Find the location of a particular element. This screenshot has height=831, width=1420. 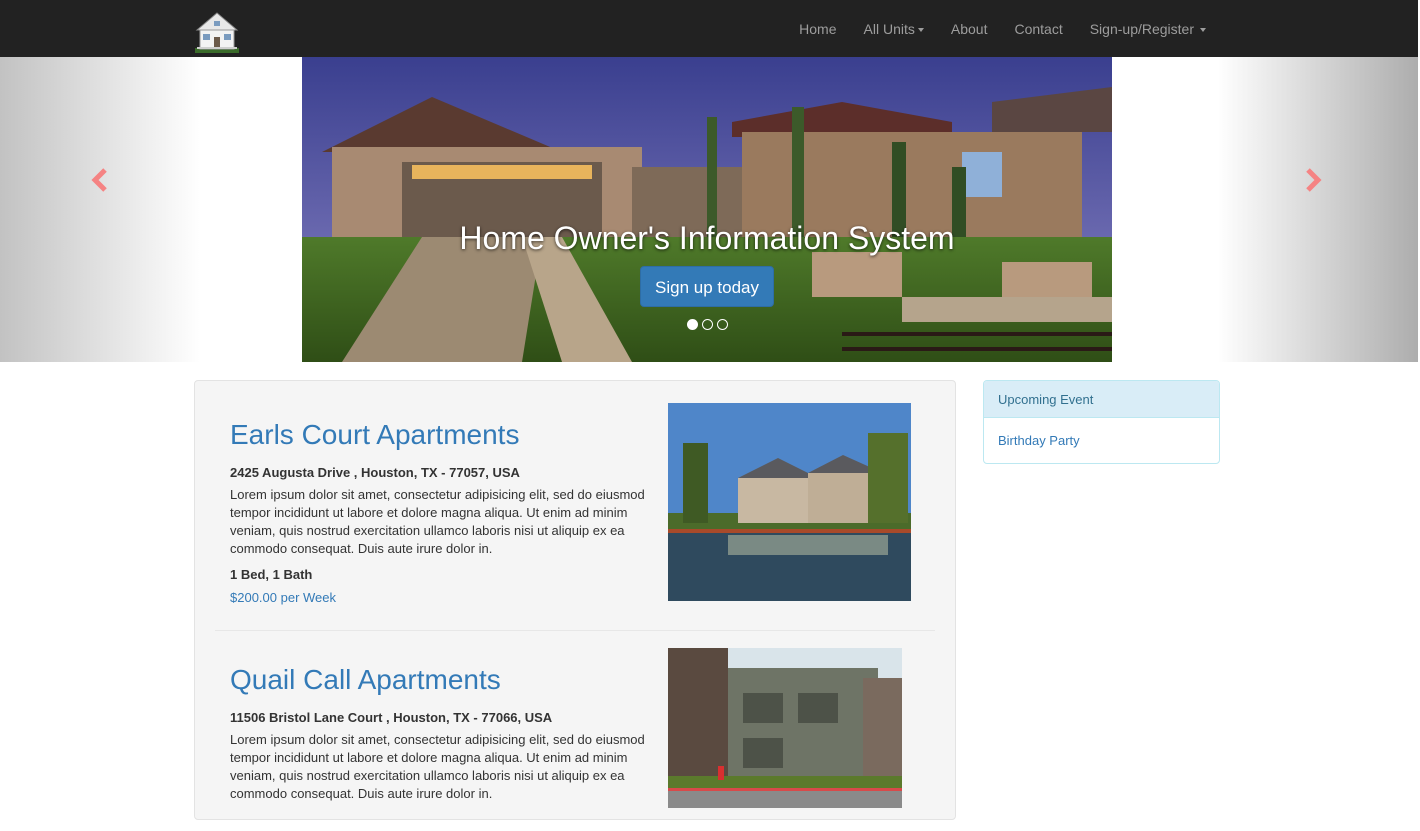

signup-today-button: Sign up today is located at coordinates (707, 286).